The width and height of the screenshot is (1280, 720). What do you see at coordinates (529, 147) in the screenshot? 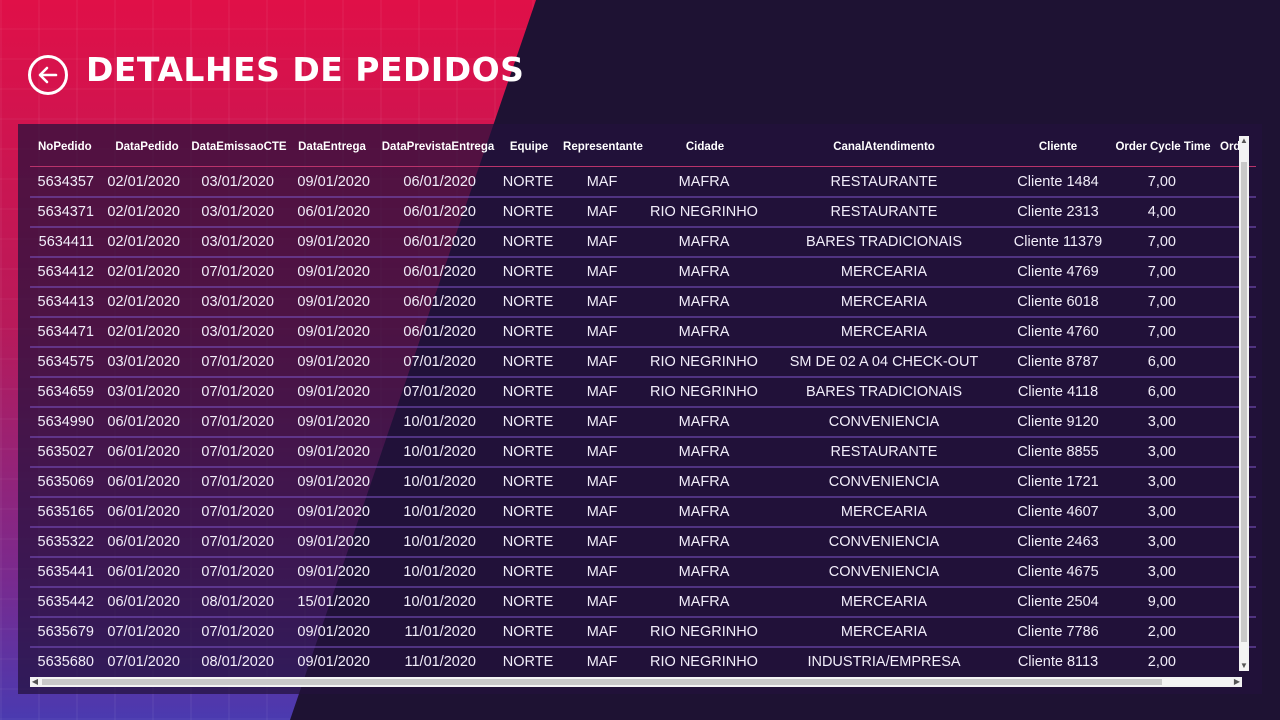
I see `column-header: Equipe` at bounding box center [529, 147].